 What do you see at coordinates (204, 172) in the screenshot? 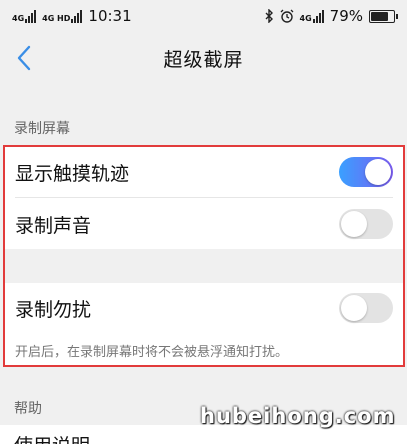
I see `setting-row-touch-track: 显示触摸轨迹` at bounding box center [204, 172].